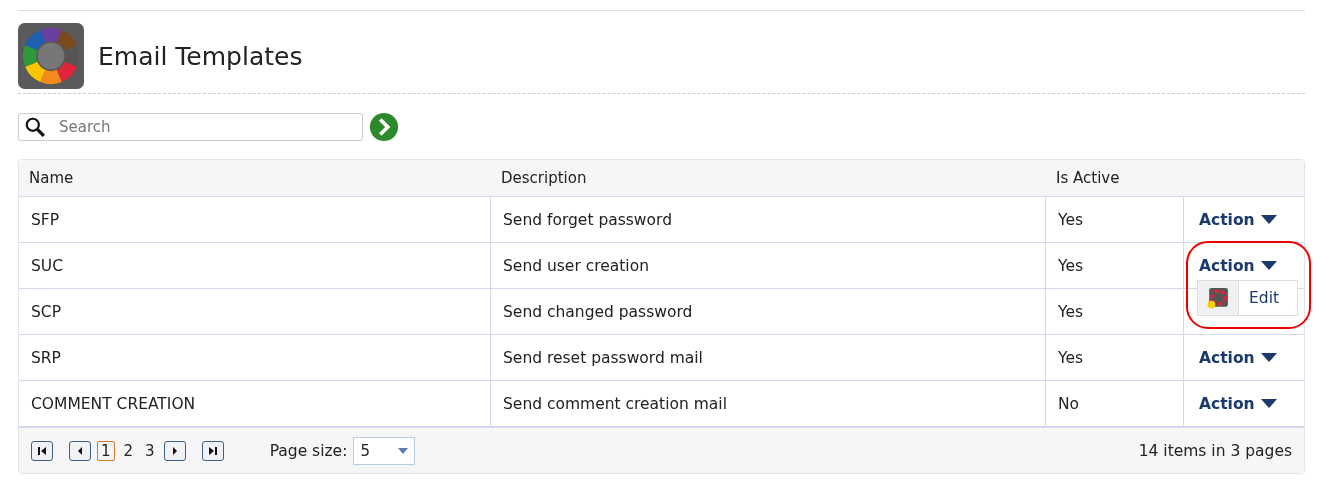 The width and height of the screenshot is (1317, 487). What do you see at coordinates (150, 450) in the screenshot?
I see `page-number: 3` at bounding box center [150, 450].